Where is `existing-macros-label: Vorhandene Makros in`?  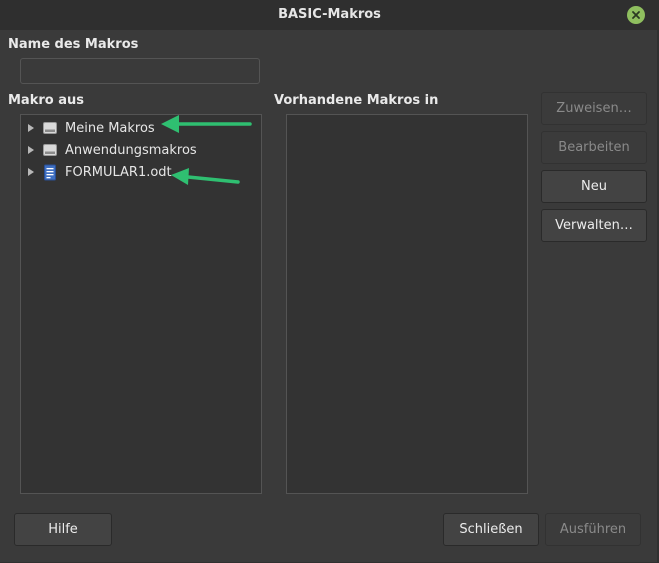 existing-macros-label: Vorhandene Makros in is located at coordinates (356, 100).